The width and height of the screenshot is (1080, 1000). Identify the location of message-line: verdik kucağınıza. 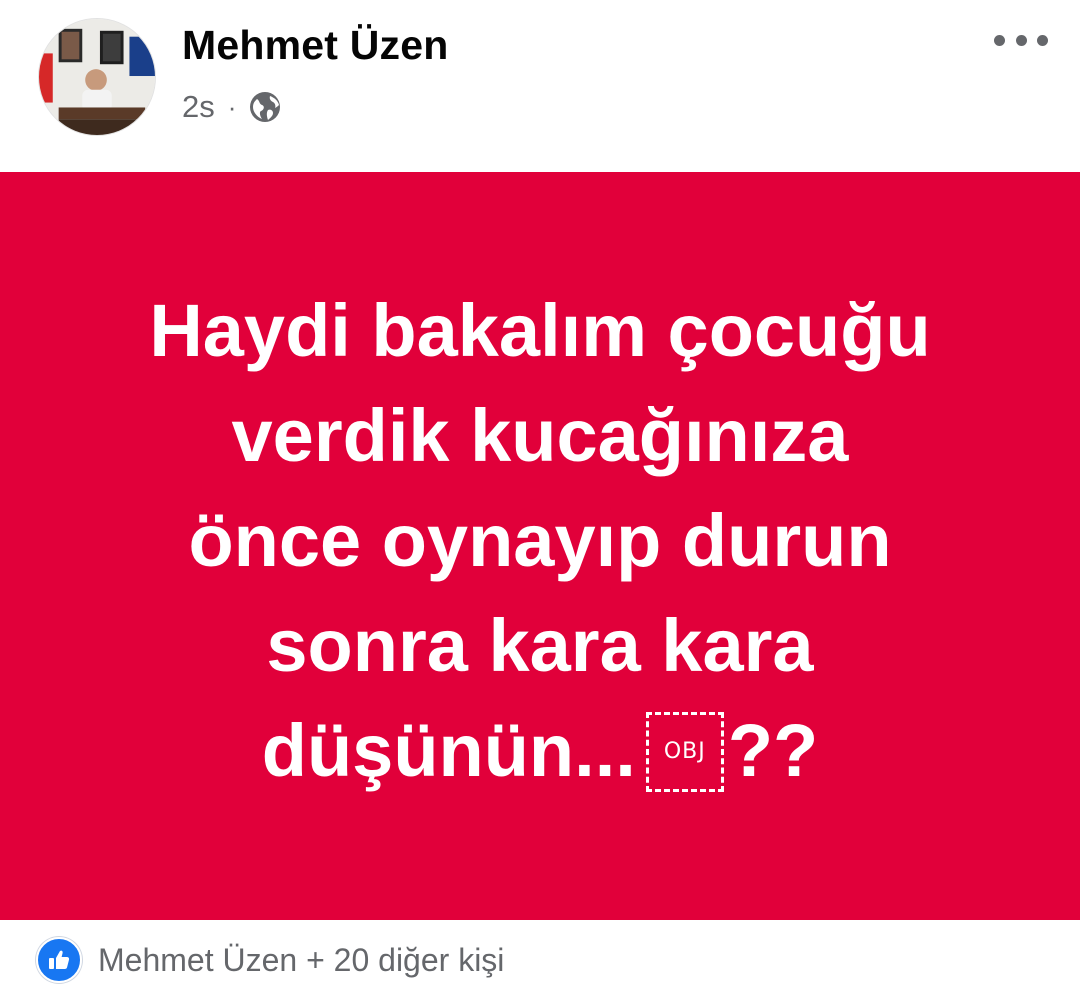
(540, 435).